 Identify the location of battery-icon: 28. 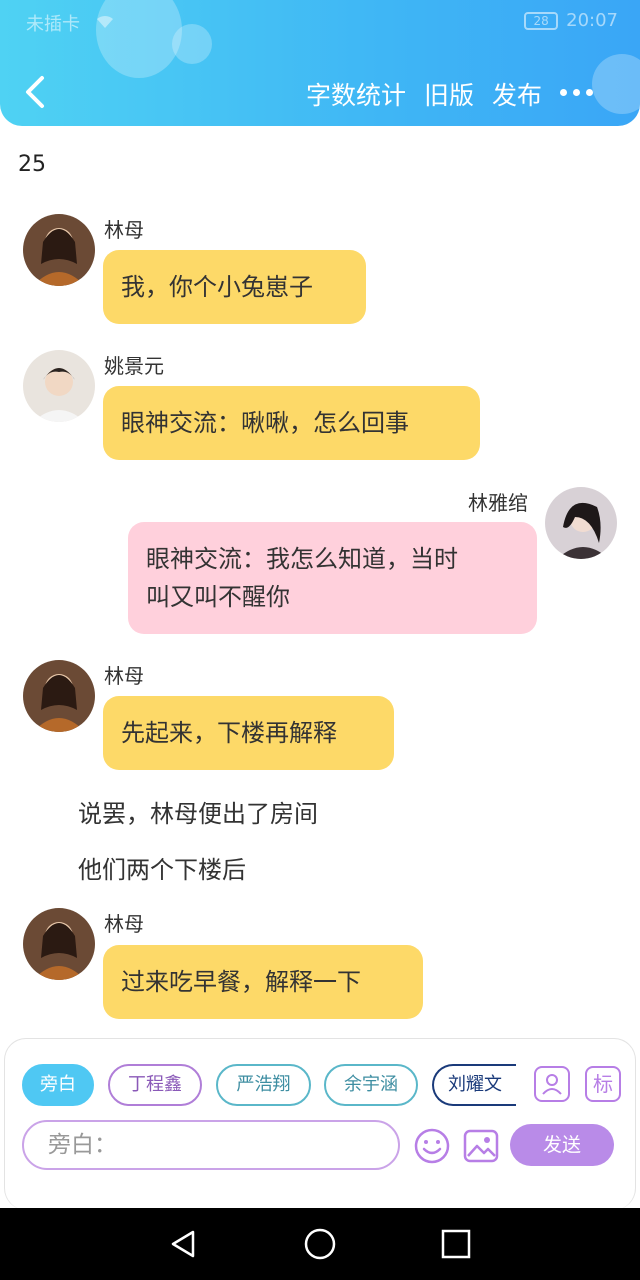
(541, 20).